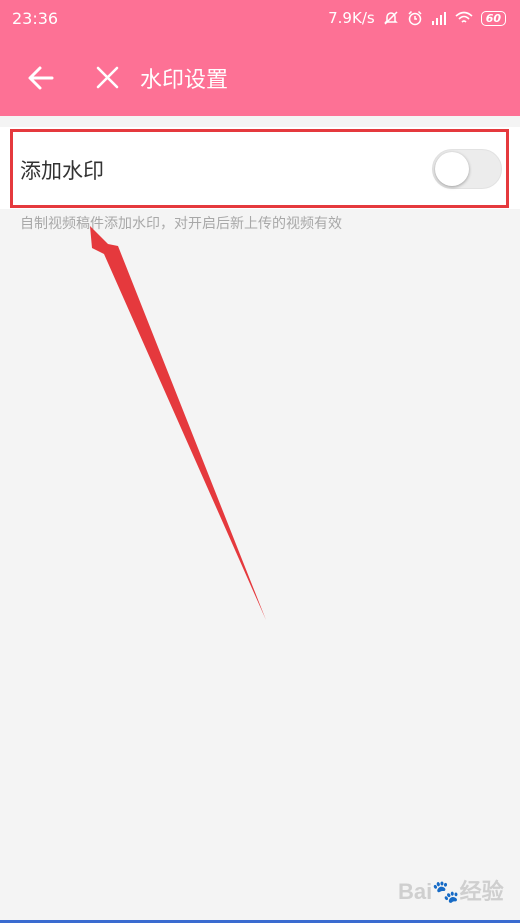 This screenshot has width=520, height=923. I want to click on wifi-icon, so click(464, 17).